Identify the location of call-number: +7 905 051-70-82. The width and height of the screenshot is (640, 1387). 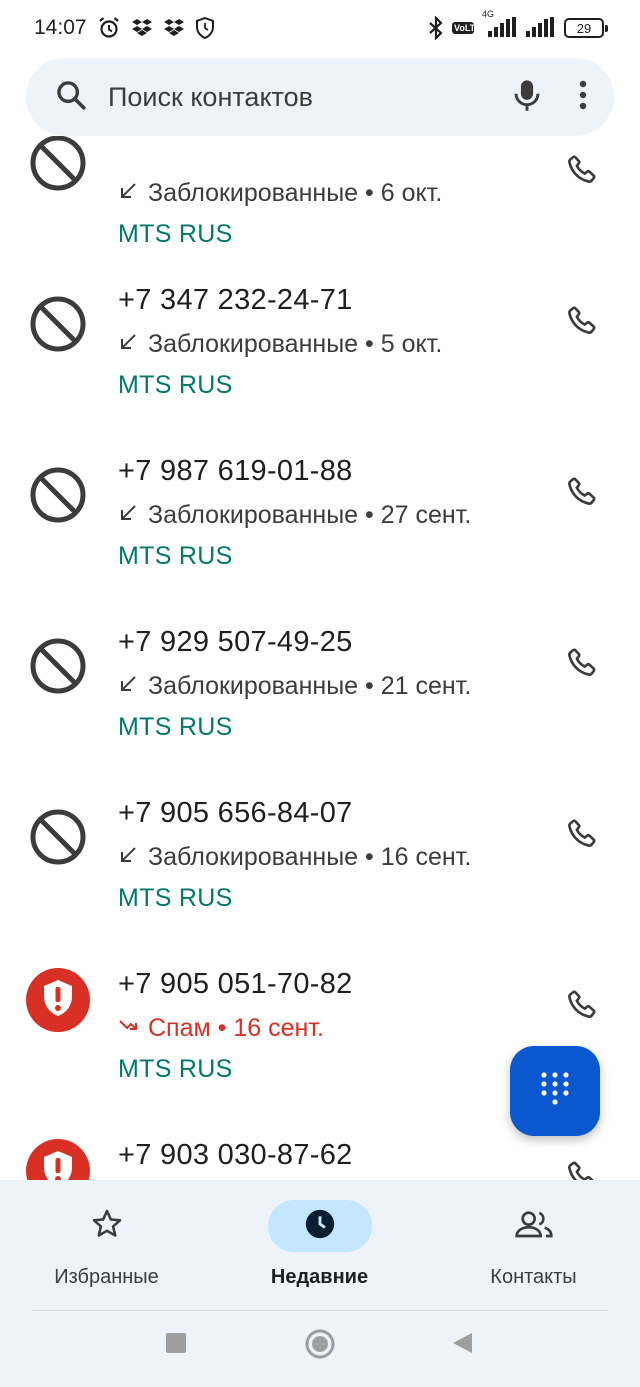
(235, 984).